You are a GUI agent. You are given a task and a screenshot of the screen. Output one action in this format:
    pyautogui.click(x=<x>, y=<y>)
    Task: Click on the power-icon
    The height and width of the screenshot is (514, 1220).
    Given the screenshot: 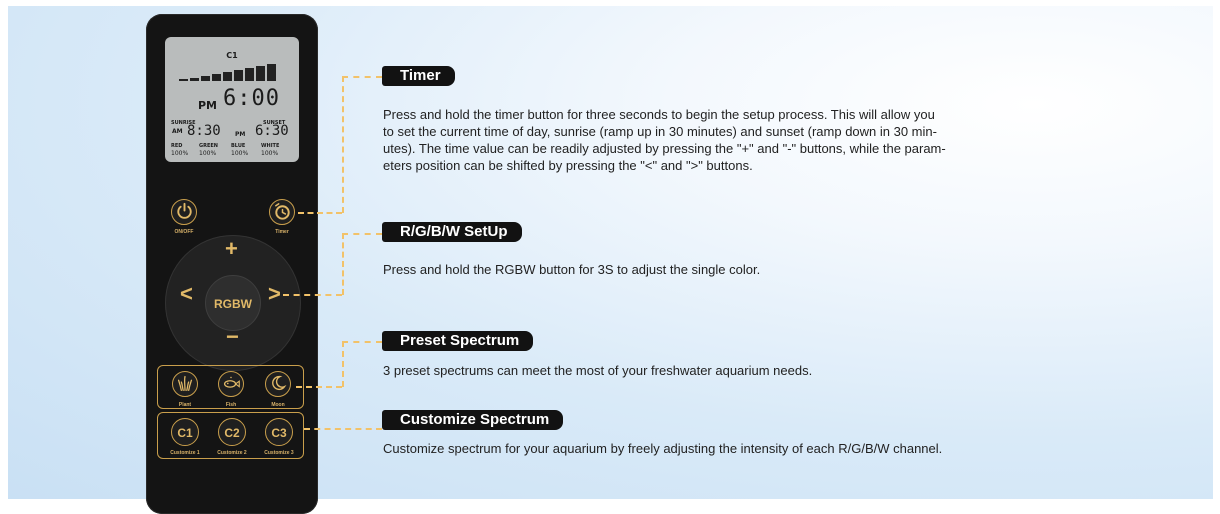 What is the action you would take?
    pyautogui.click(x=184, y=210)
    